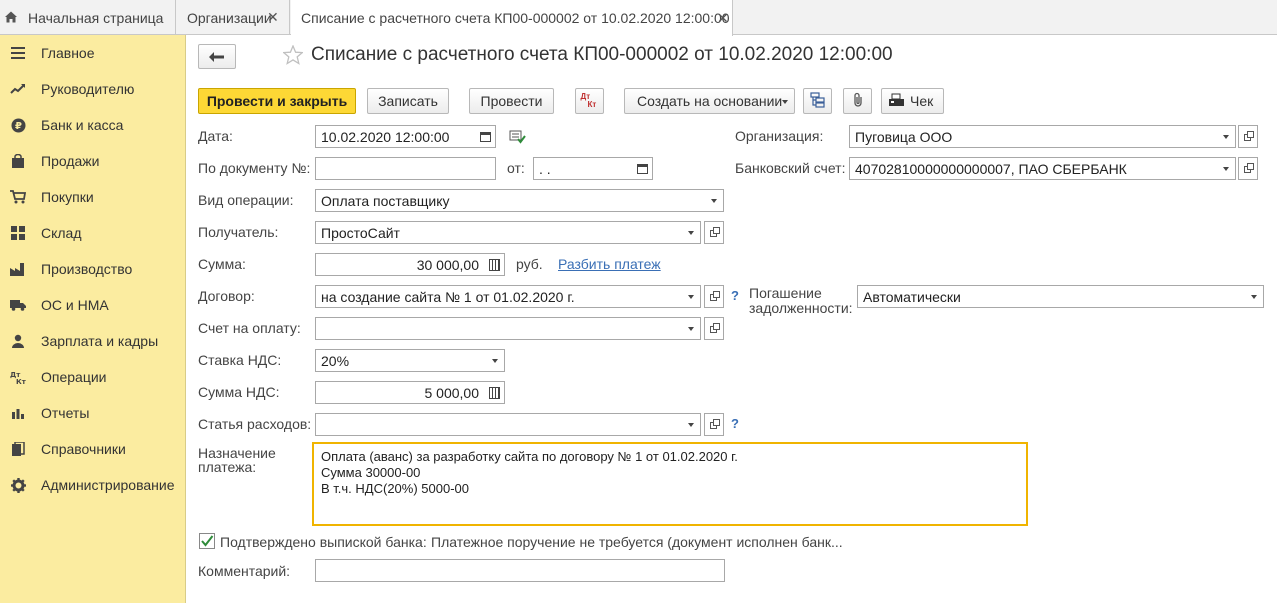 The height and width of the screenshot is (603, 1277). What do you see at coordinates (371, 472) in the screenshot?
I see `purpose-line: Сумма 30000-00` at bounding box center [371, 472].